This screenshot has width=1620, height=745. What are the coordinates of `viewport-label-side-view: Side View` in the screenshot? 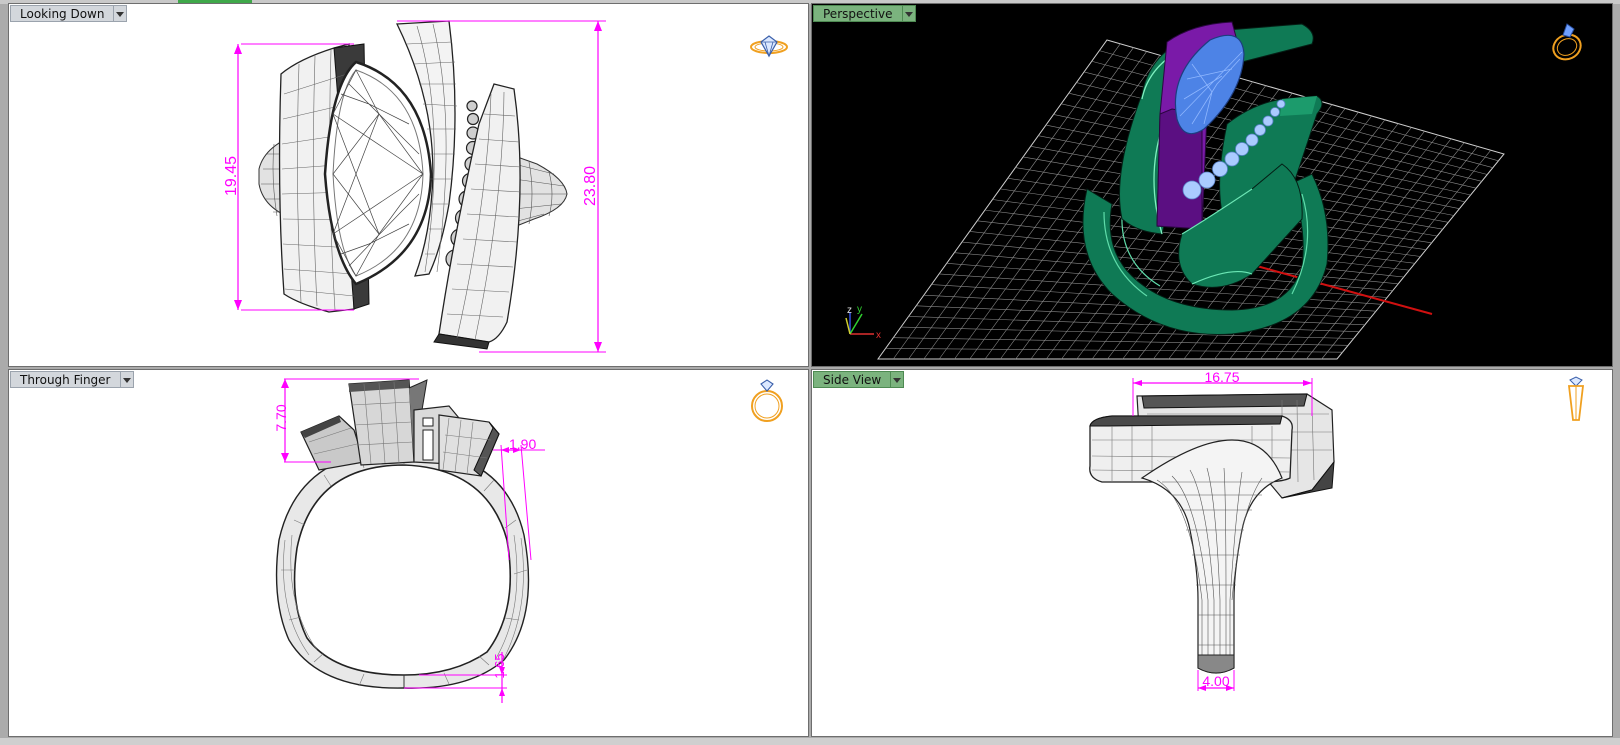 It's located at (859, 379).